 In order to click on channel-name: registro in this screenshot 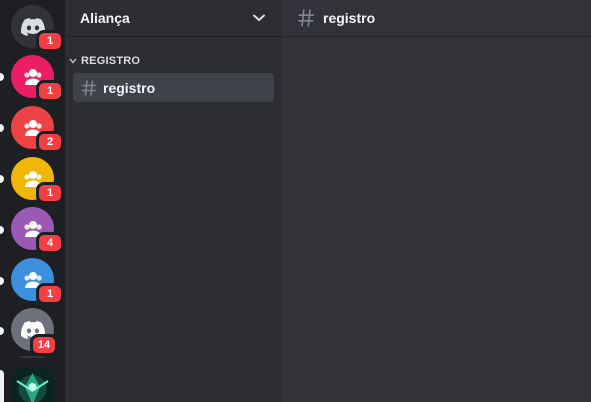, I will do `click(129, 87)`.